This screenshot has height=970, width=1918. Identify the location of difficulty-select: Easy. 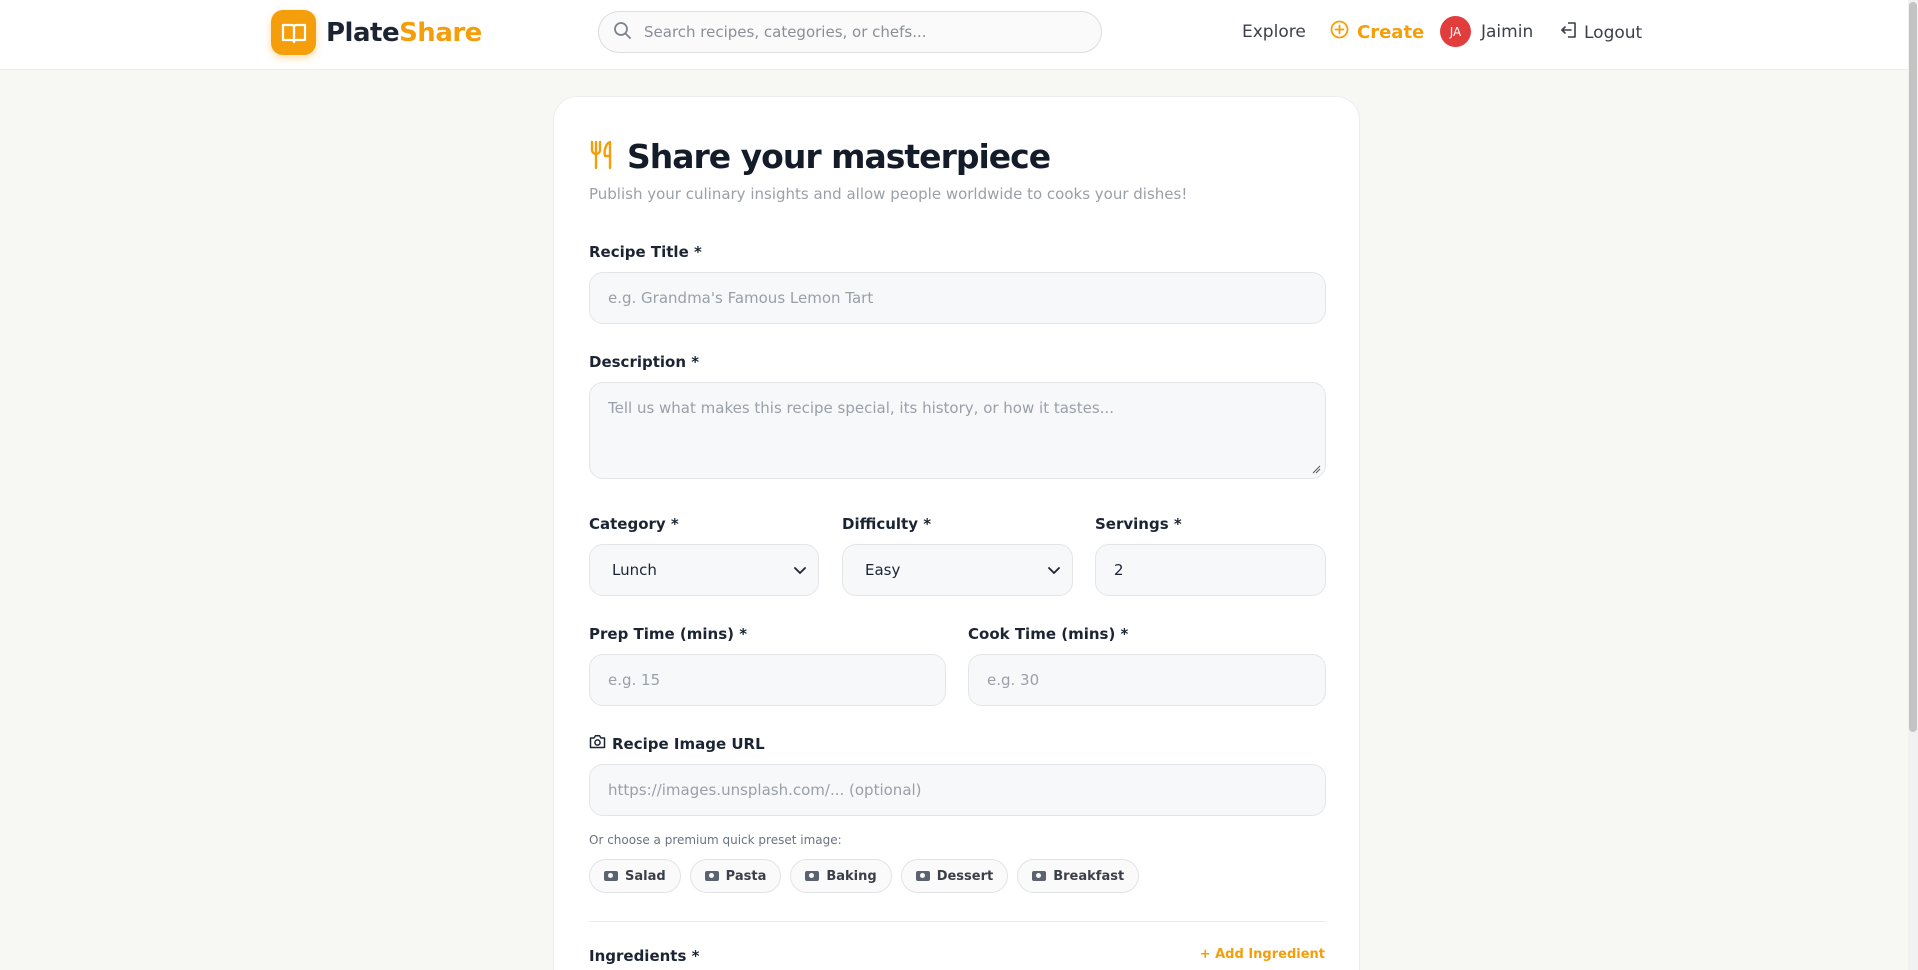
(957, 570).